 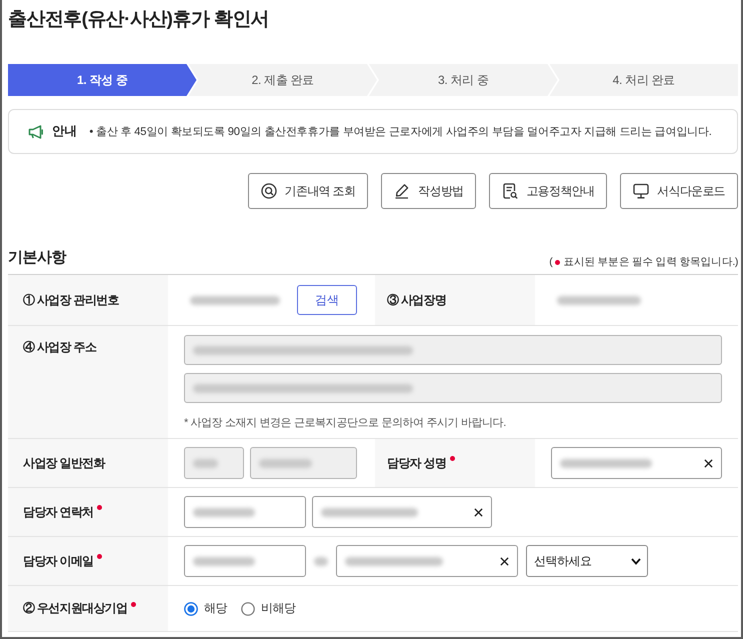 I want to click on action-button: 고용정책안내, so click(x=548, y=191).